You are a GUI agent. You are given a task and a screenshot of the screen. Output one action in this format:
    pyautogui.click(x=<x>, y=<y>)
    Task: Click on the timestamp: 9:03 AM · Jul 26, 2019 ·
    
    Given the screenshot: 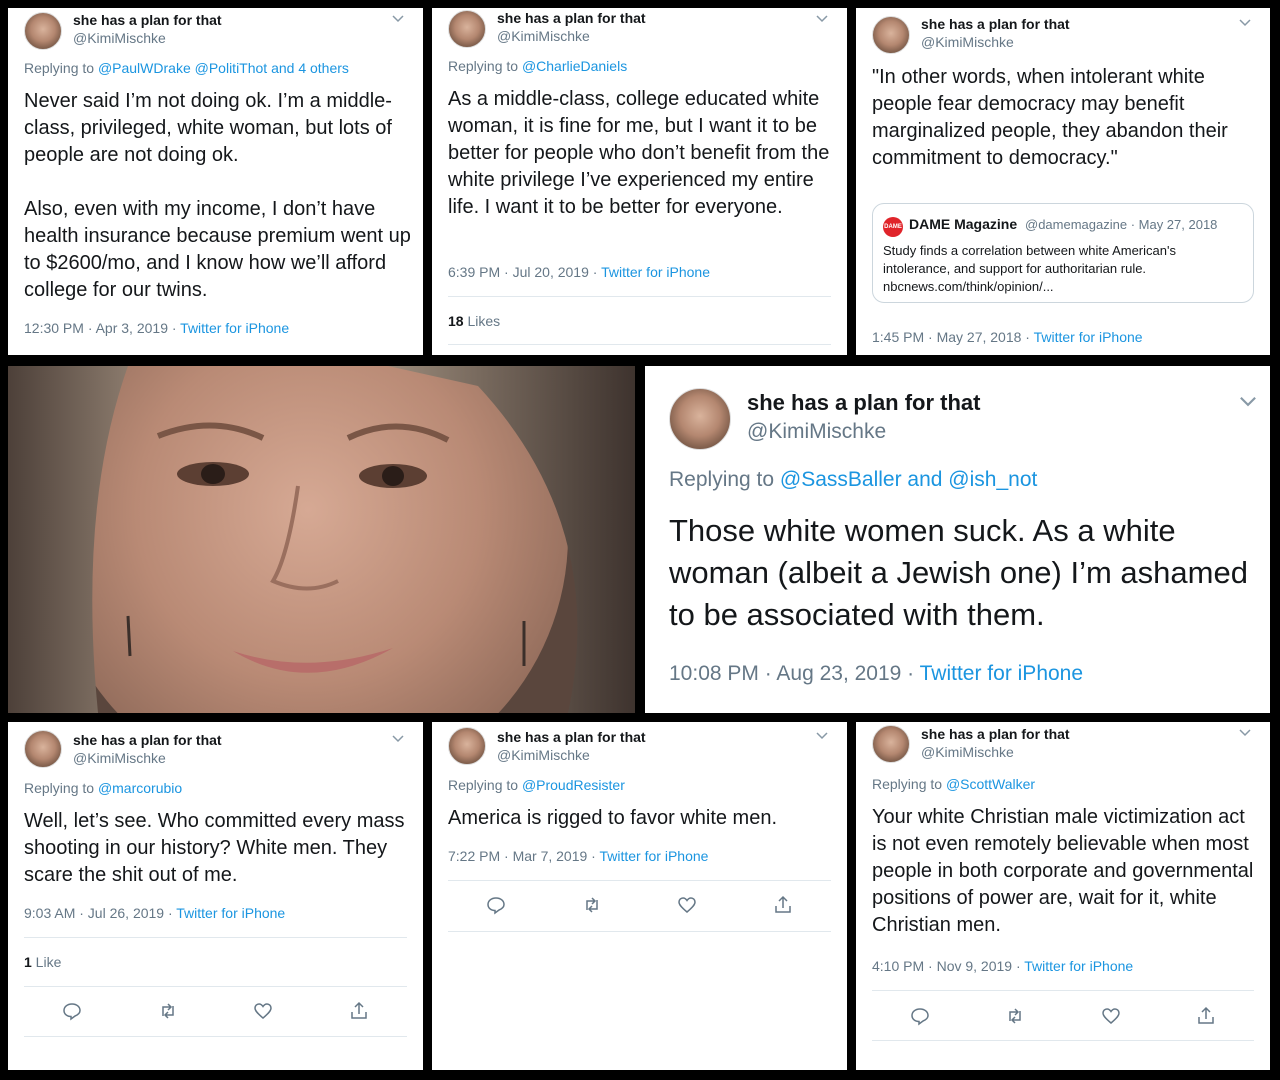 What is the action you would take?
    pyautogui.click(x=100, y=913)
    